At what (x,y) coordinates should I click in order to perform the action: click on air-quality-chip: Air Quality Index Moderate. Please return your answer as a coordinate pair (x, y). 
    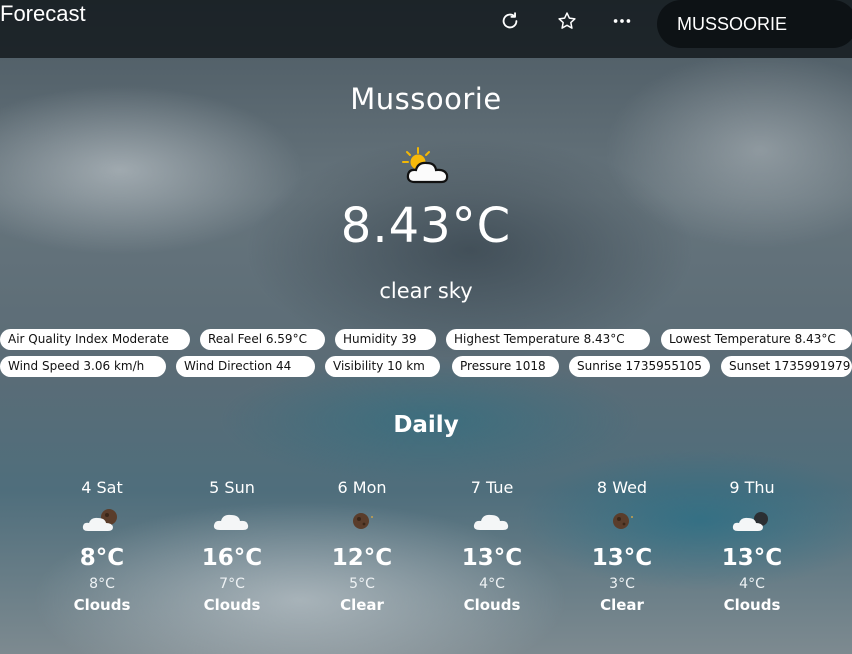
    Looking at the image, I should click on (95, 339).